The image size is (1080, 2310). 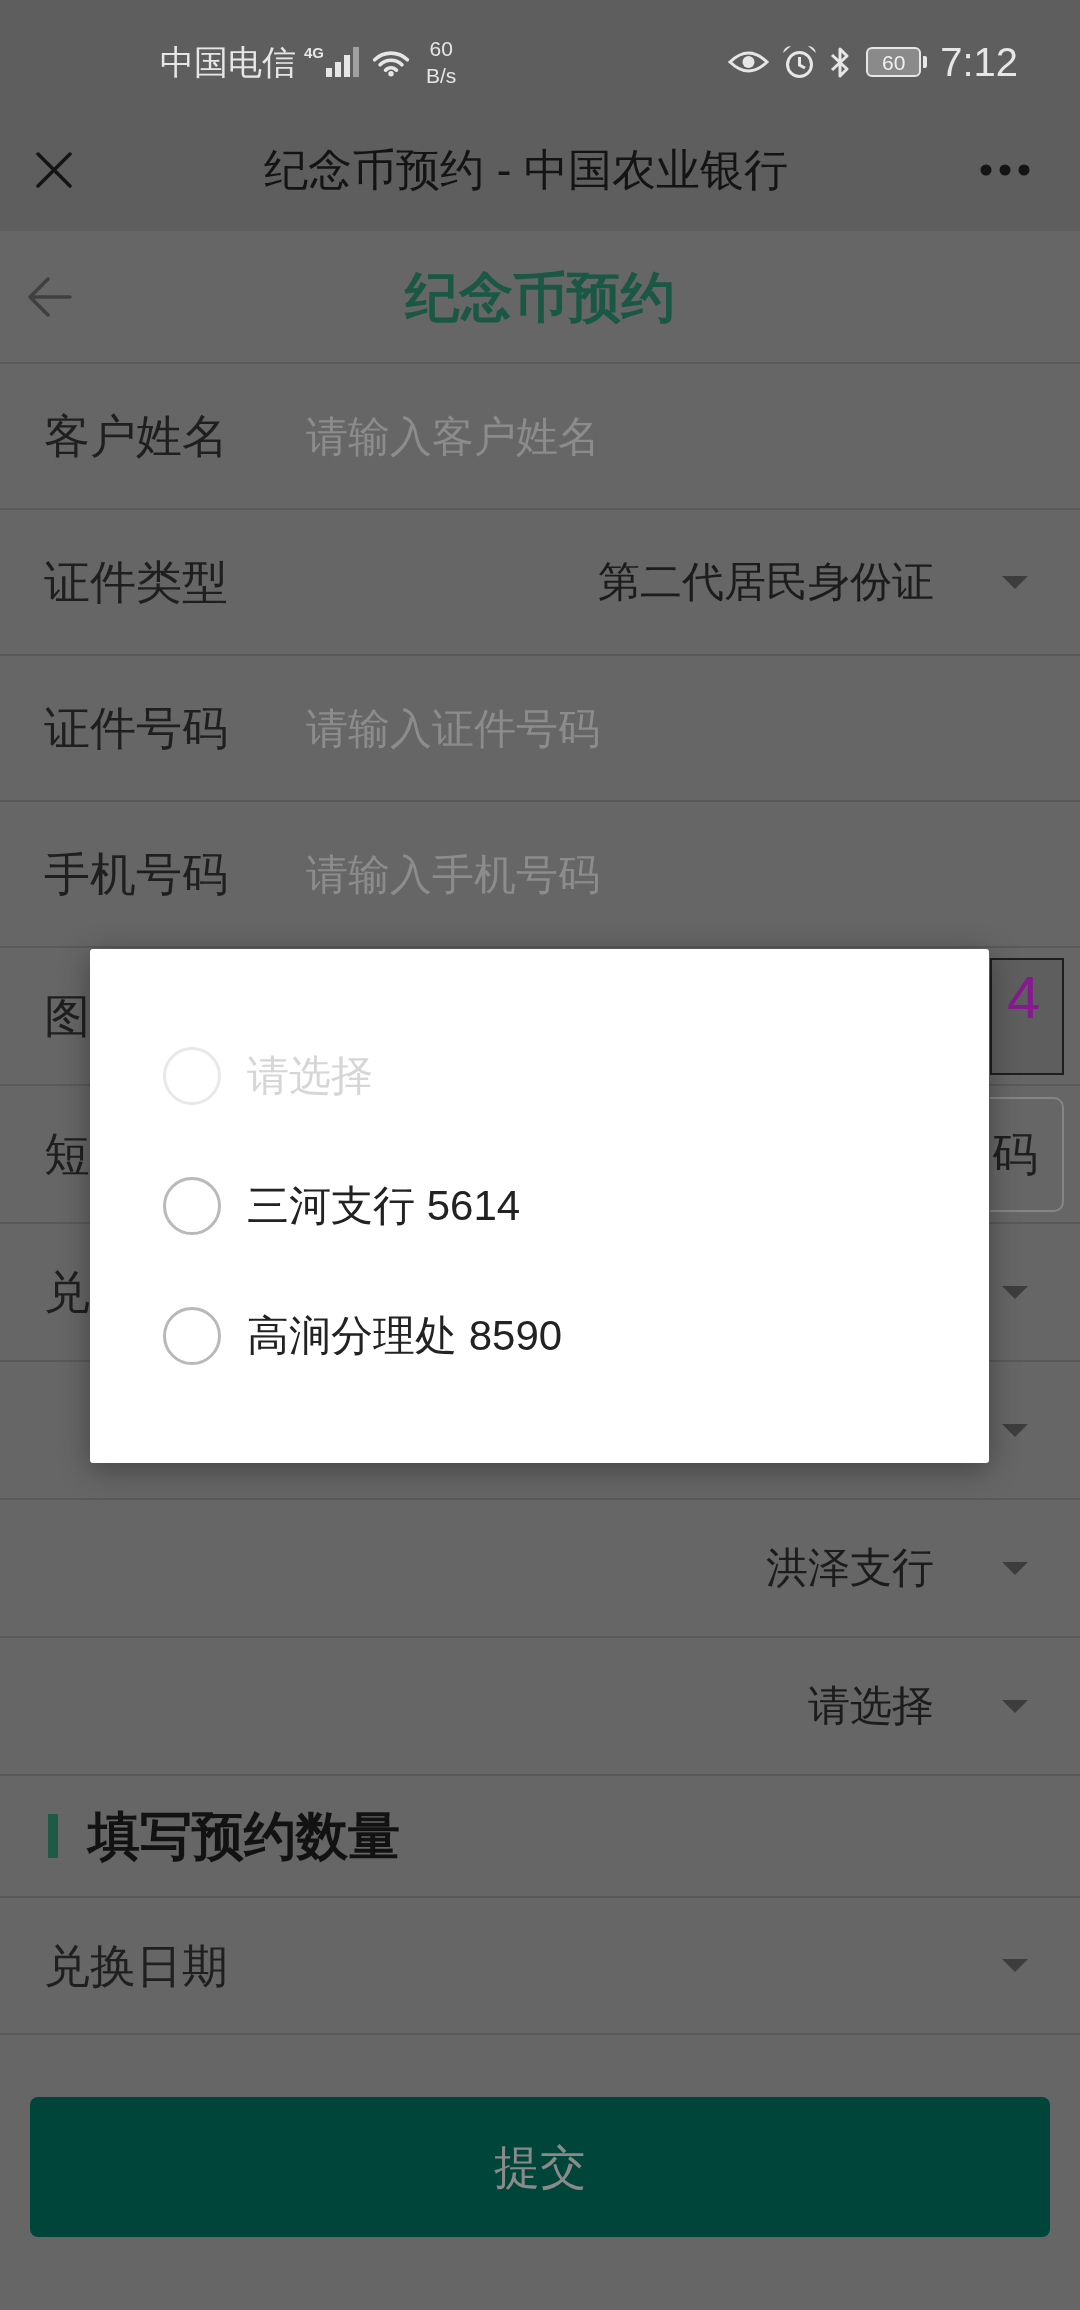 I want to click on field-label: 图, so click(x=67, y=1016).